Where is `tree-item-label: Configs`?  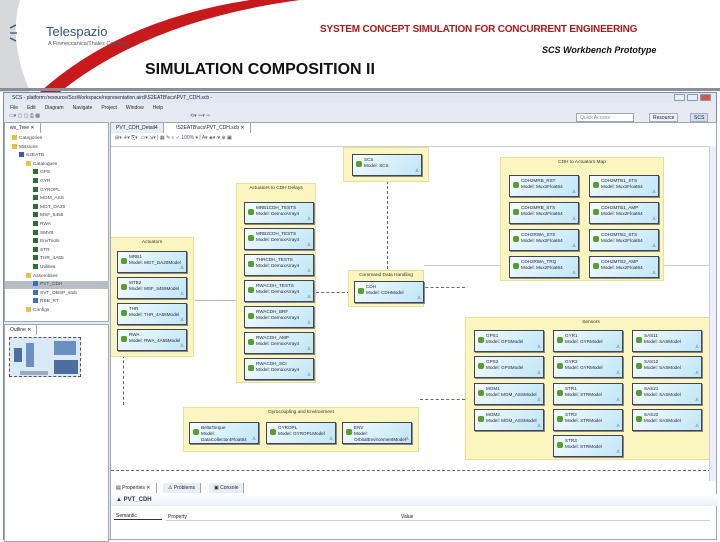
tree-item-label: Configs is located at coordinates (41, 310).